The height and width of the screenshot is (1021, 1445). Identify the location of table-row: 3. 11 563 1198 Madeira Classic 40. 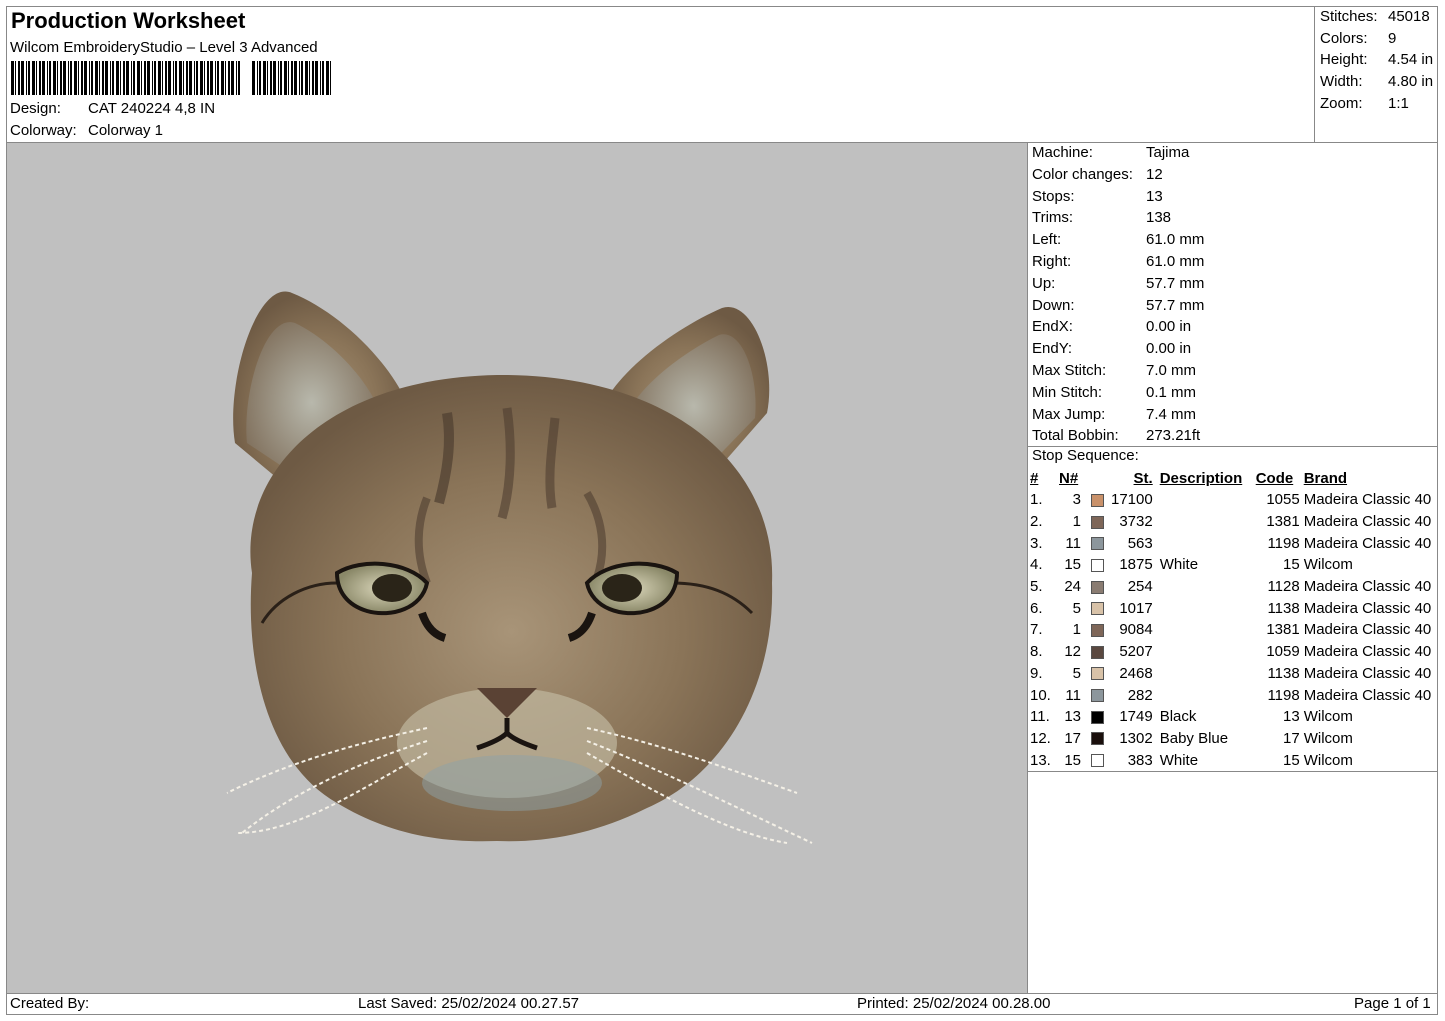
(1237, 543).